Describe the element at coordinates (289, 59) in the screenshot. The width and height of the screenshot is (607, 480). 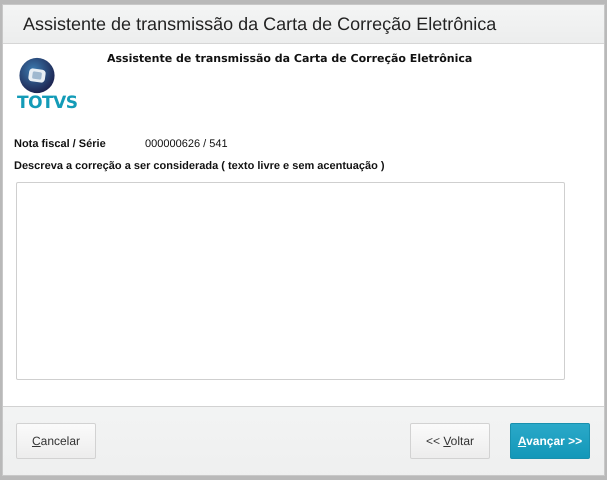
I see `wizard-heading: Assistente de transmissão da Carta de Correção Eletrônica` at that location.